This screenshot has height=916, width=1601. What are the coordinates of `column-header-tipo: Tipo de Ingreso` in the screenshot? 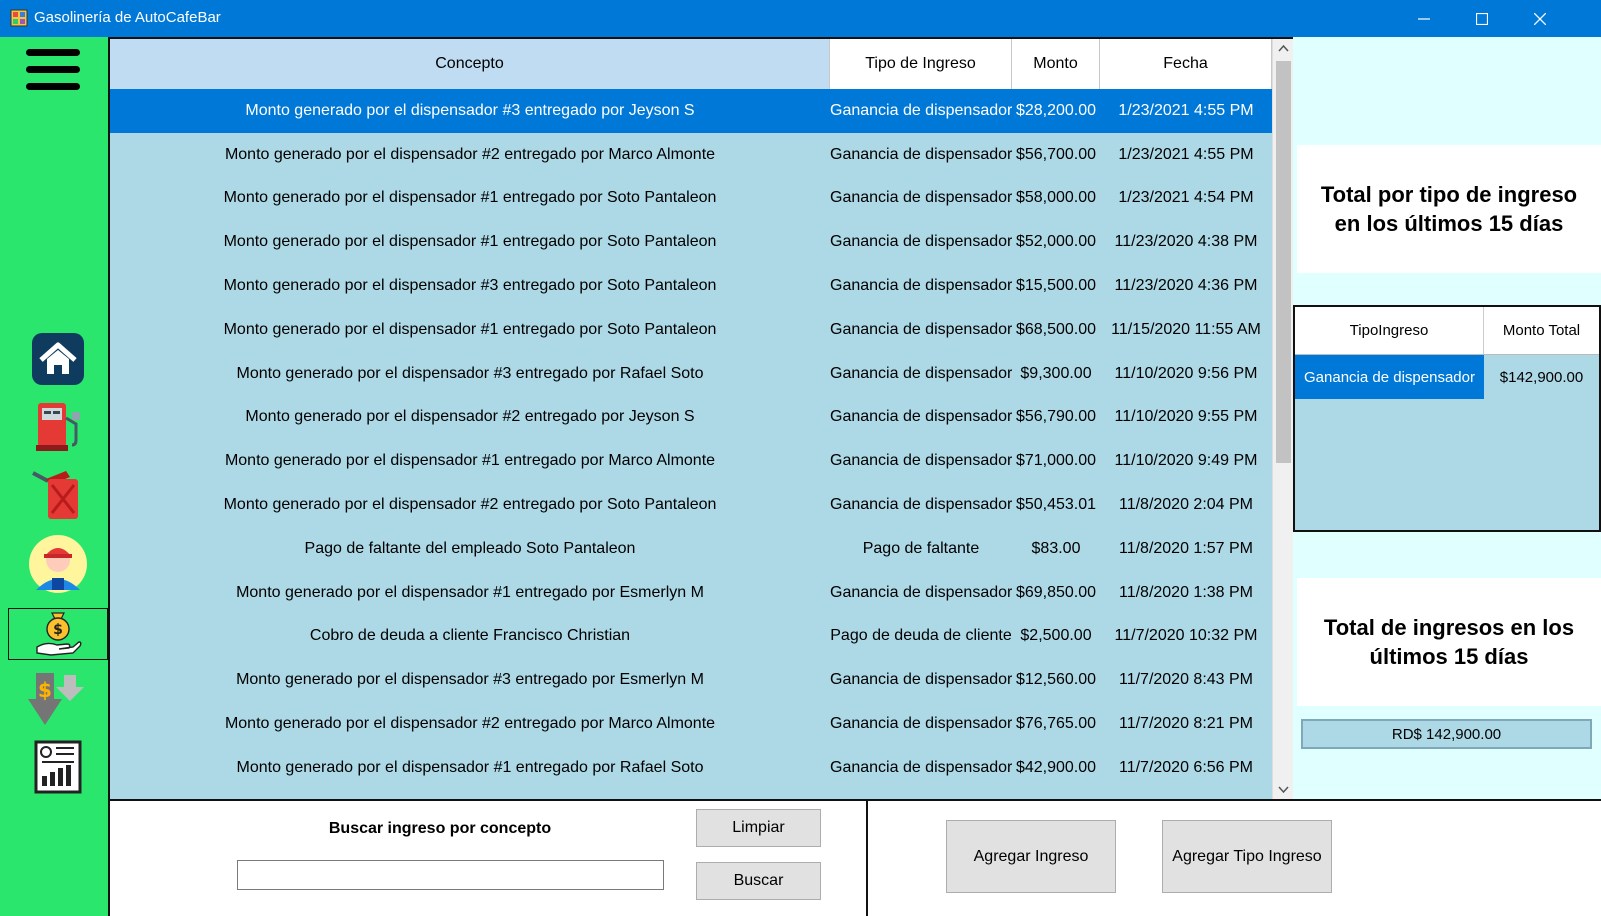 It's located at (921, 64).